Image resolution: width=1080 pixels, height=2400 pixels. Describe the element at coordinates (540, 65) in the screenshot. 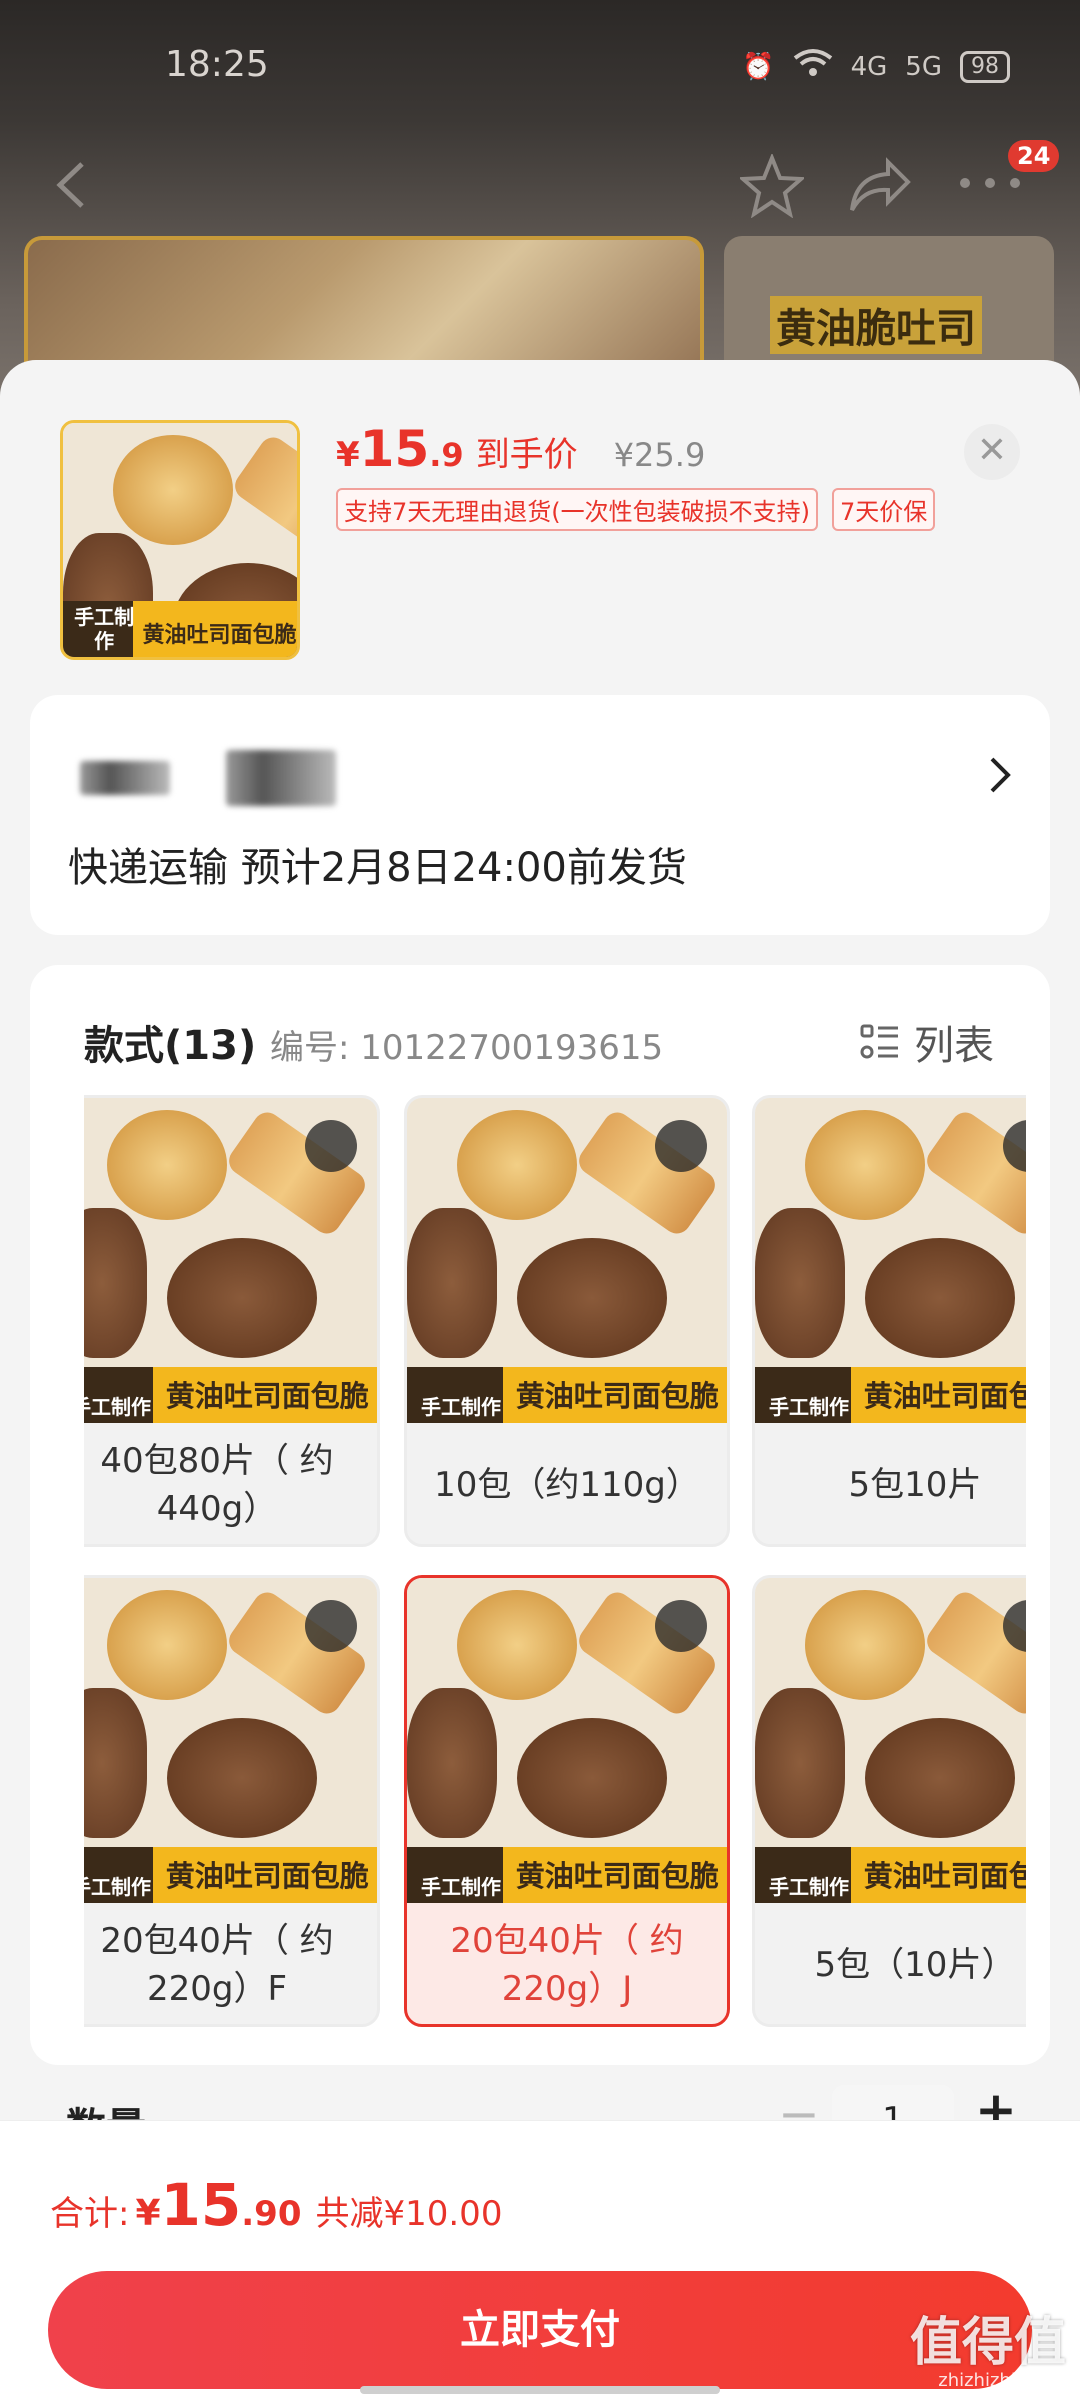

I see `status-bar: 18:25 ⏰ 4G 5G 98` at that location.